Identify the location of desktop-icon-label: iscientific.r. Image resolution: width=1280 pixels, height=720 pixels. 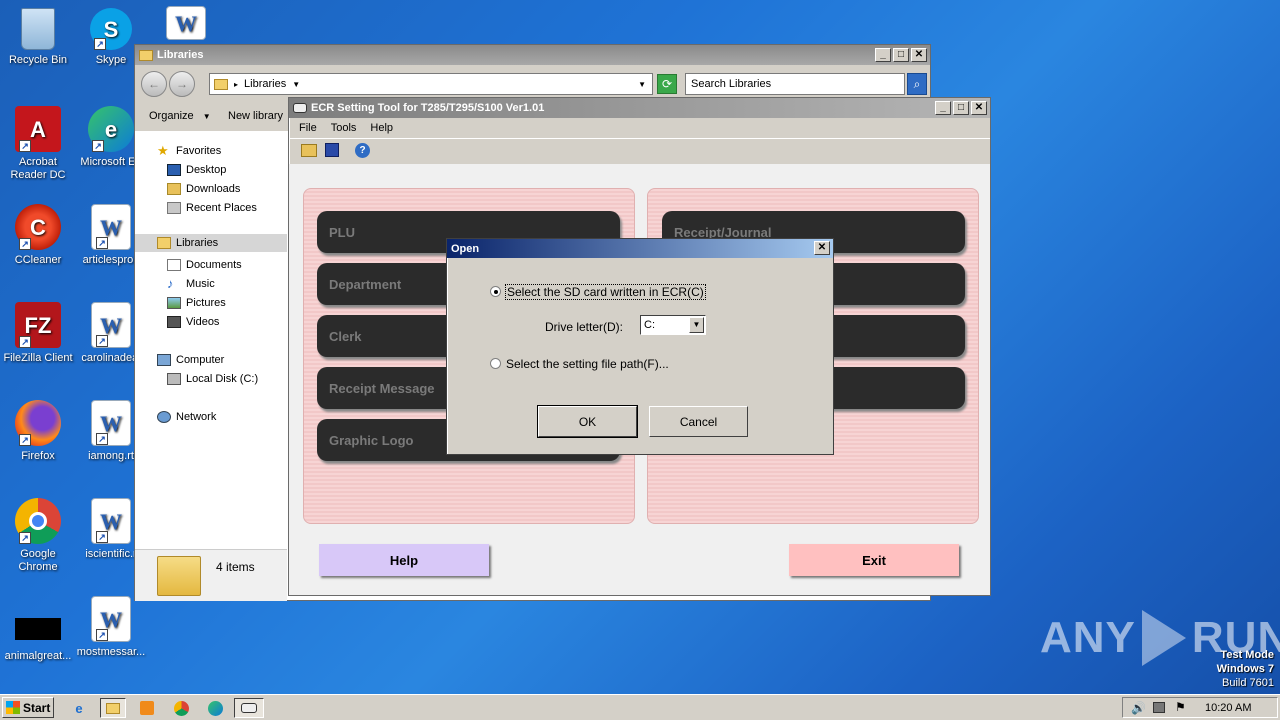
(111, 554).